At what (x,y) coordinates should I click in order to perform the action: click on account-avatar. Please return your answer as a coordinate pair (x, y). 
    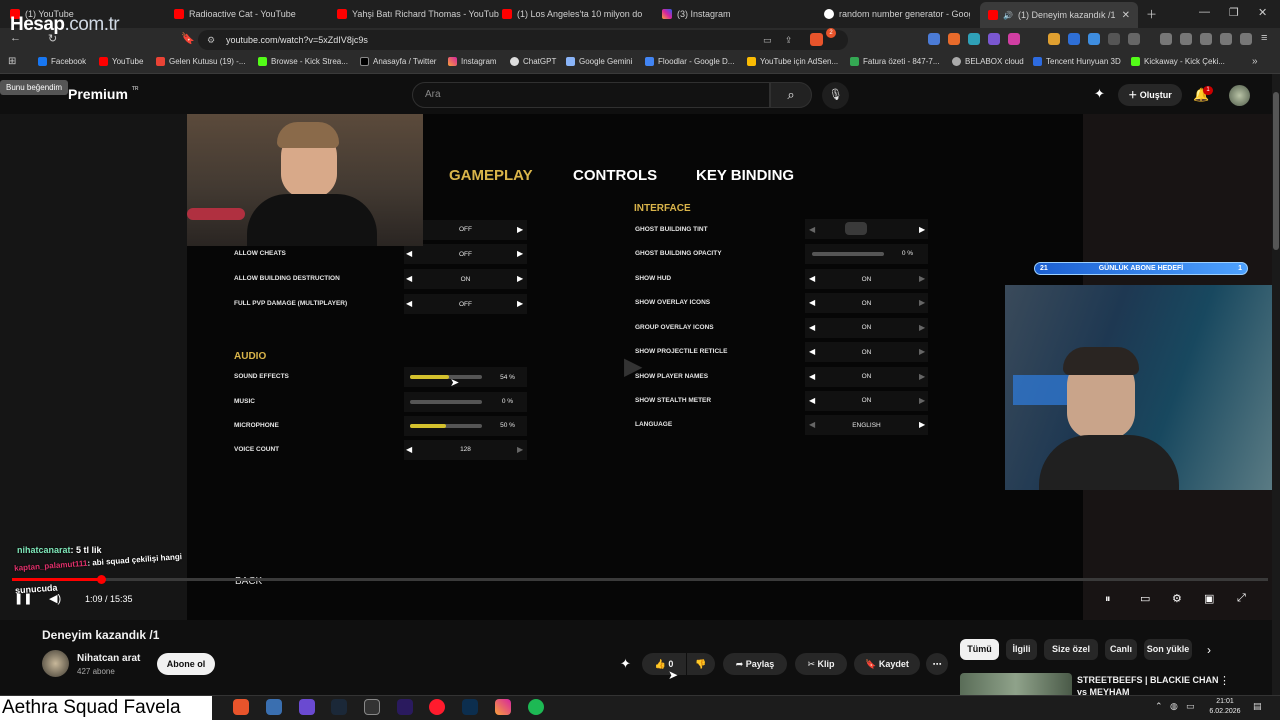
    Looking at the image, I should click on (1239, 95).